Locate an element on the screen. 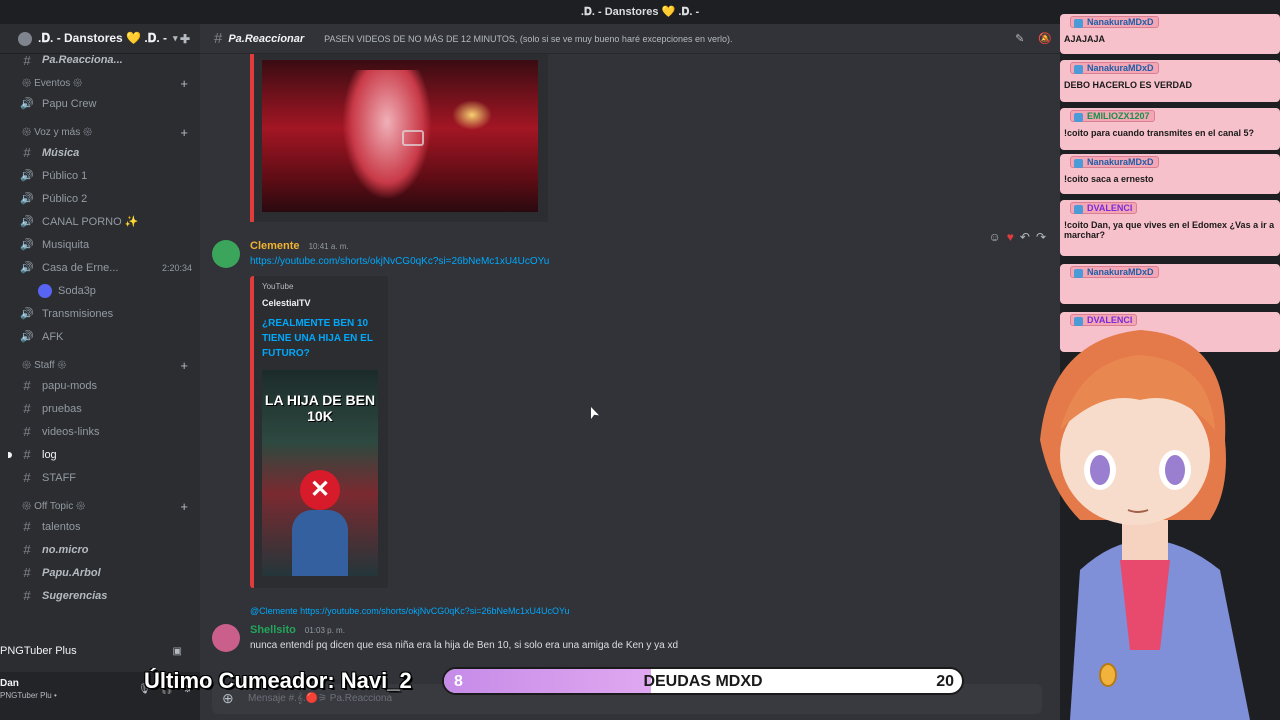  reply-icon: ↶ is located at coordinates (1025, 237).